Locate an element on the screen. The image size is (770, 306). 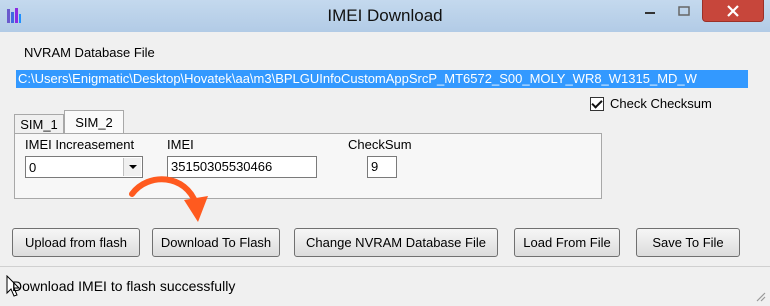
checksum-label: CheckSum is located at coordinates (380, 144).